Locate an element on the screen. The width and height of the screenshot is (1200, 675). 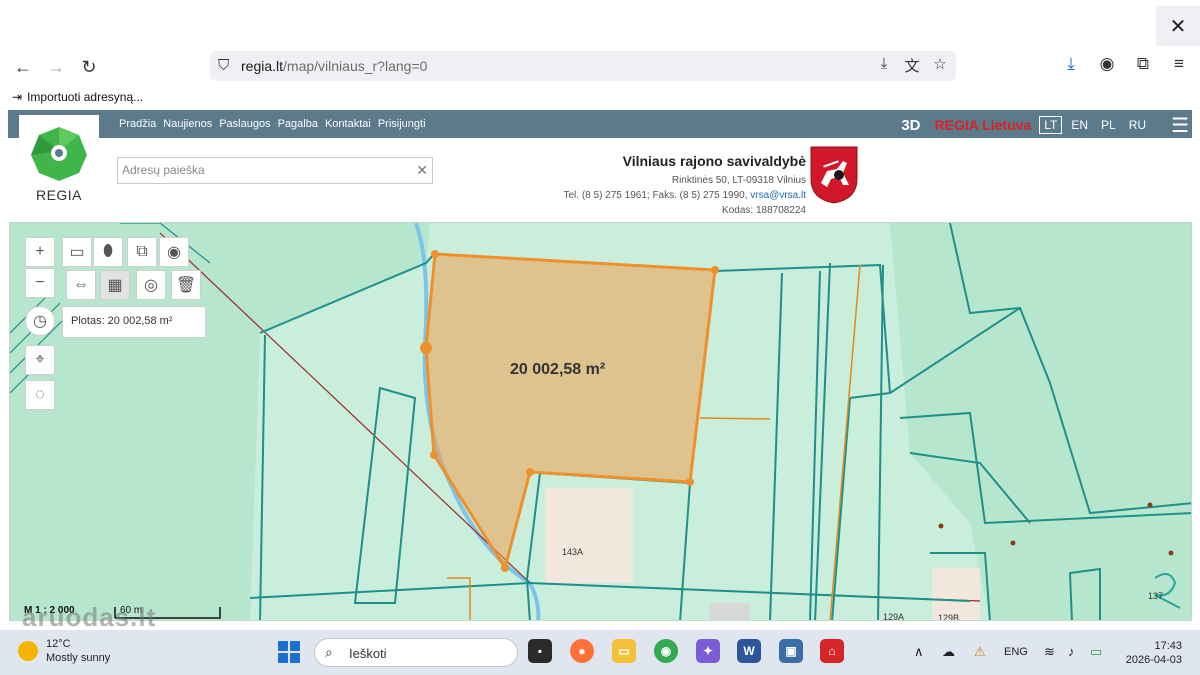
chrome-icon: ◉ is located at coordinates (666, 651).